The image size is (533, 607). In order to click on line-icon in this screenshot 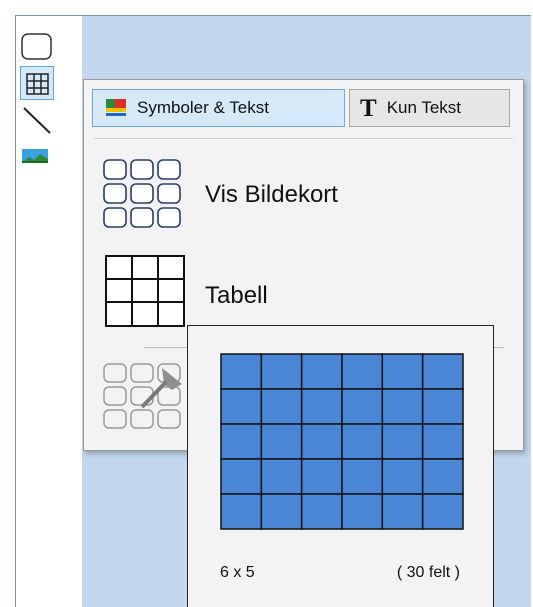, I will do `click(37, 120)`.